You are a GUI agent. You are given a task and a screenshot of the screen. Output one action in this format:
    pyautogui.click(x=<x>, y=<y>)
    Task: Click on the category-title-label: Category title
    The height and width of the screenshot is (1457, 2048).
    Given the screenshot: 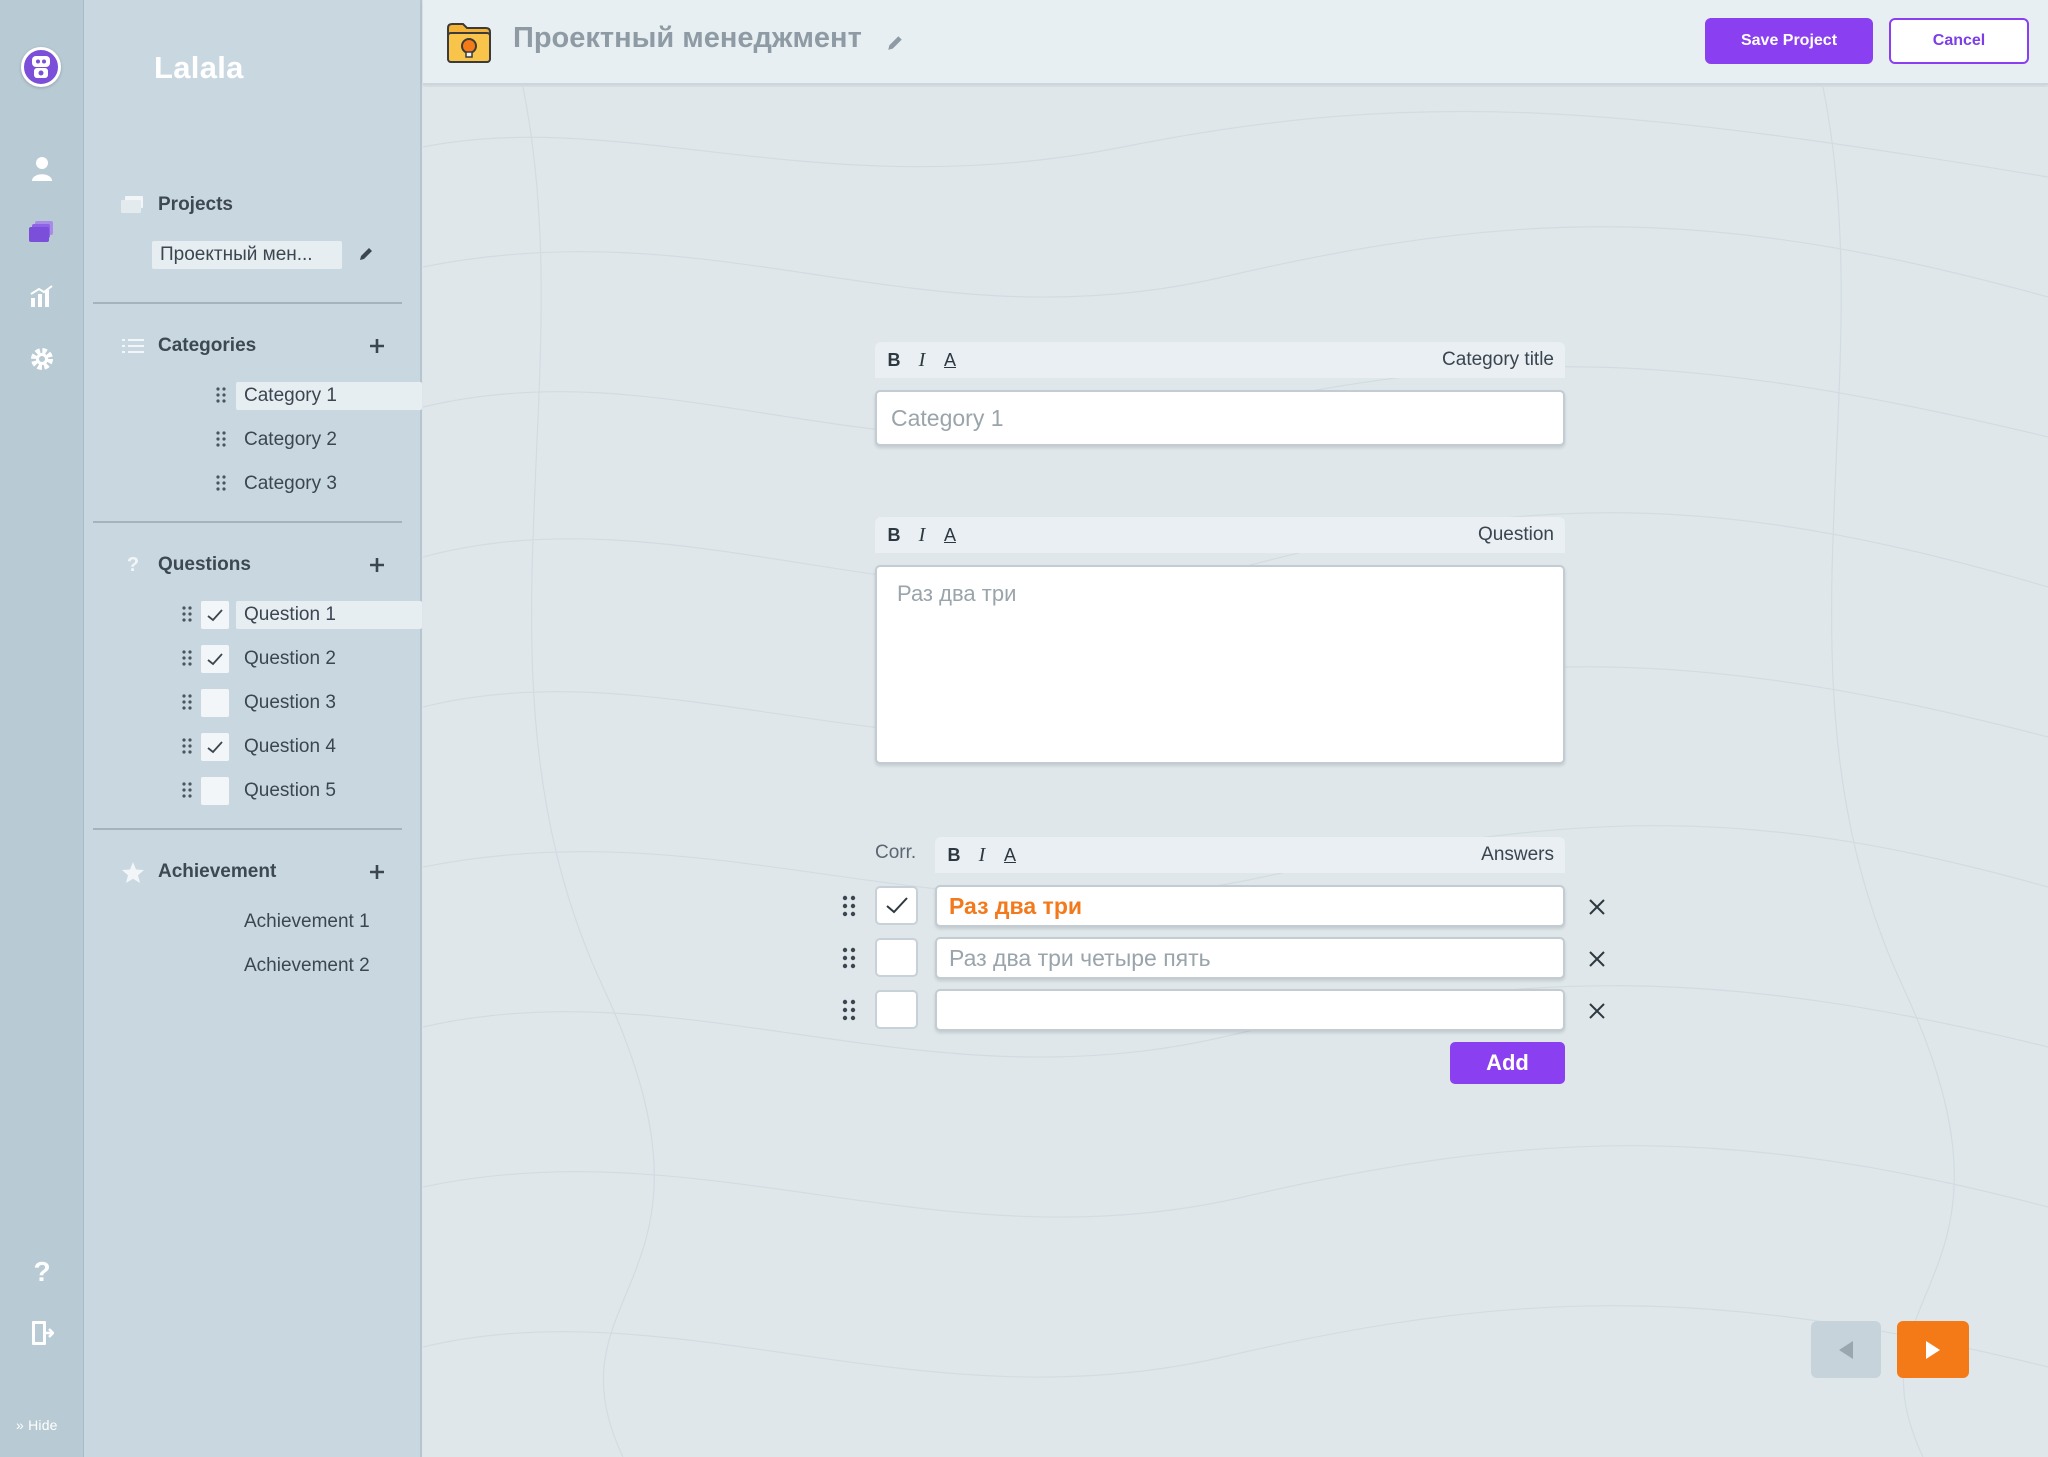 What is the action you would take?
    pyautogui.click(x=1498, y=359)
    